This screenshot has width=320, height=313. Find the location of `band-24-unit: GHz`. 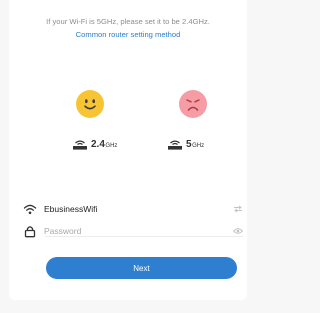

band-24-unit: GHz is located at coordinates (111, 146).